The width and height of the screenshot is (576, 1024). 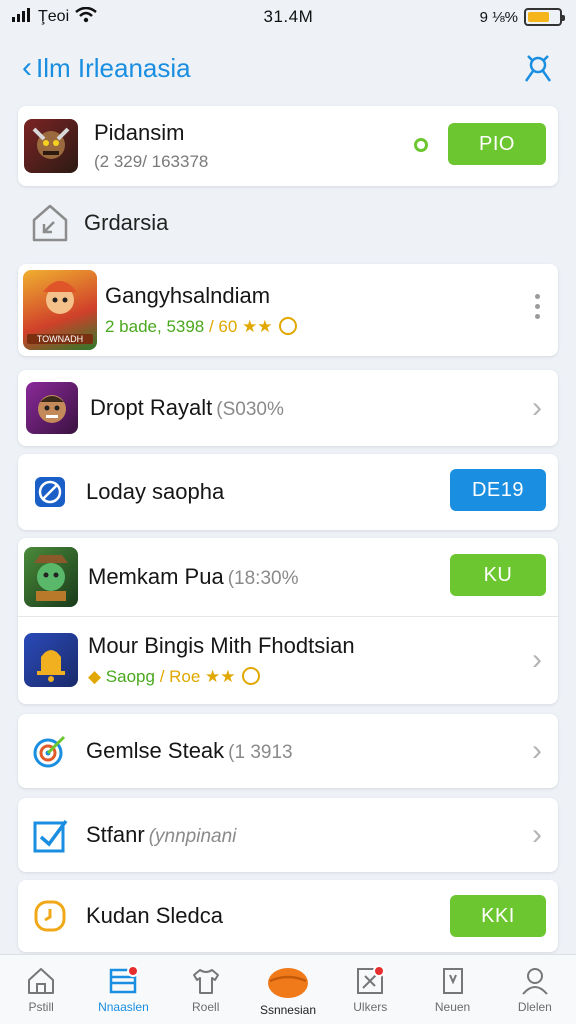 I want to click on top-card-subtitle: (2 329/ 163378, so click(x=151, y=161).